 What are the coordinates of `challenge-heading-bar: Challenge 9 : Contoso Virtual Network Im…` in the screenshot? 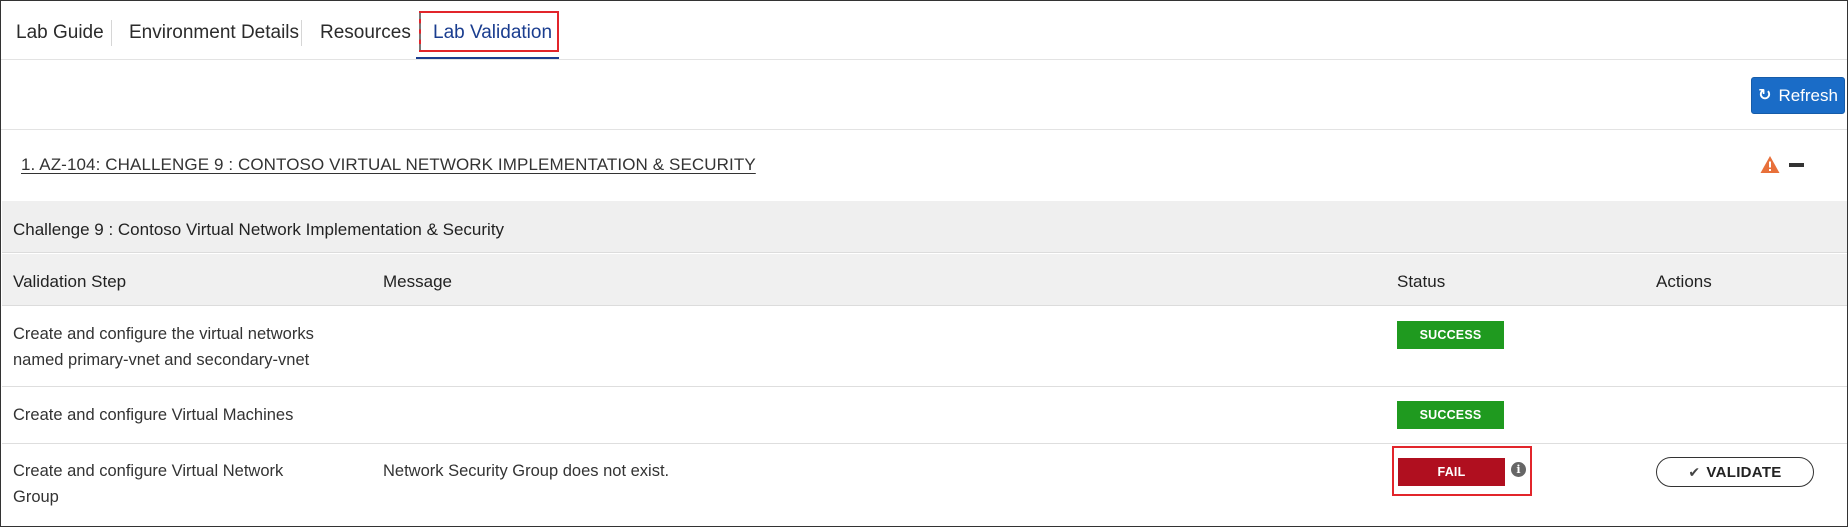 It's located at (924, 227).